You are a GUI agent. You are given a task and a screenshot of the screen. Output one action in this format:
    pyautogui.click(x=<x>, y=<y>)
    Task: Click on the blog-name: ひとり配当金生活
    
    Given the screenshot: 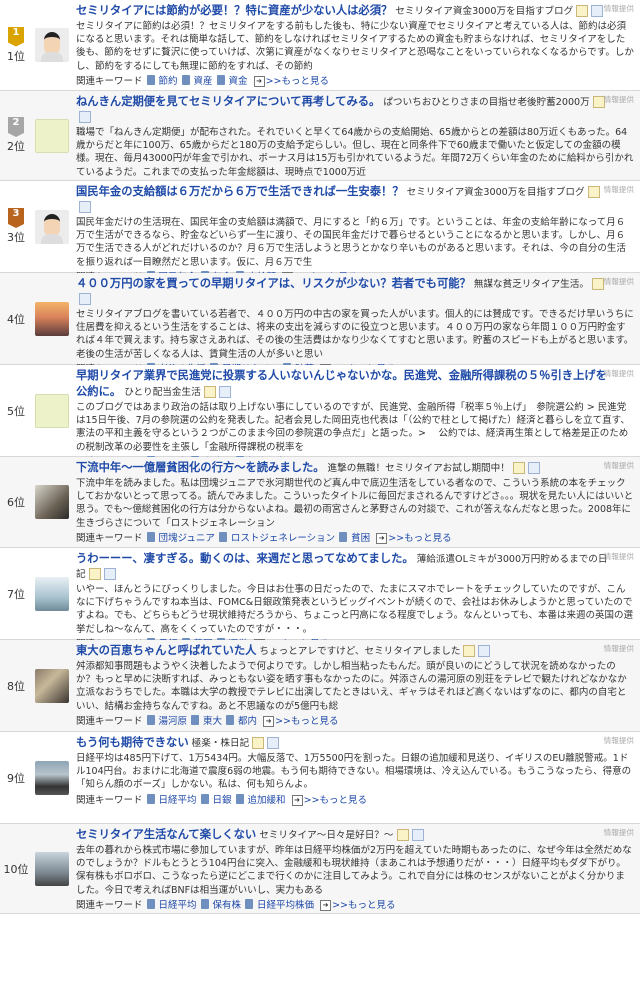 What is the action you would take?
    pyautogui.click(x=162, y=392)
    